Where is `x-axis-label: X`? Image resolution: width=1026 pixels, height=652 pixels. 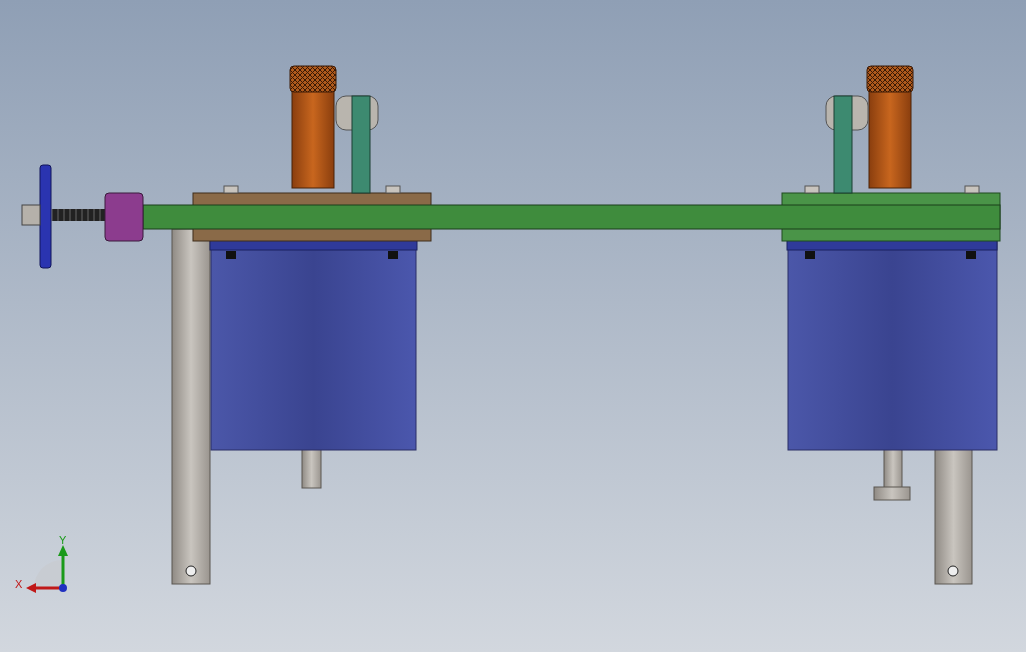 x-axis-label: X is located at coordinates (19, 584).